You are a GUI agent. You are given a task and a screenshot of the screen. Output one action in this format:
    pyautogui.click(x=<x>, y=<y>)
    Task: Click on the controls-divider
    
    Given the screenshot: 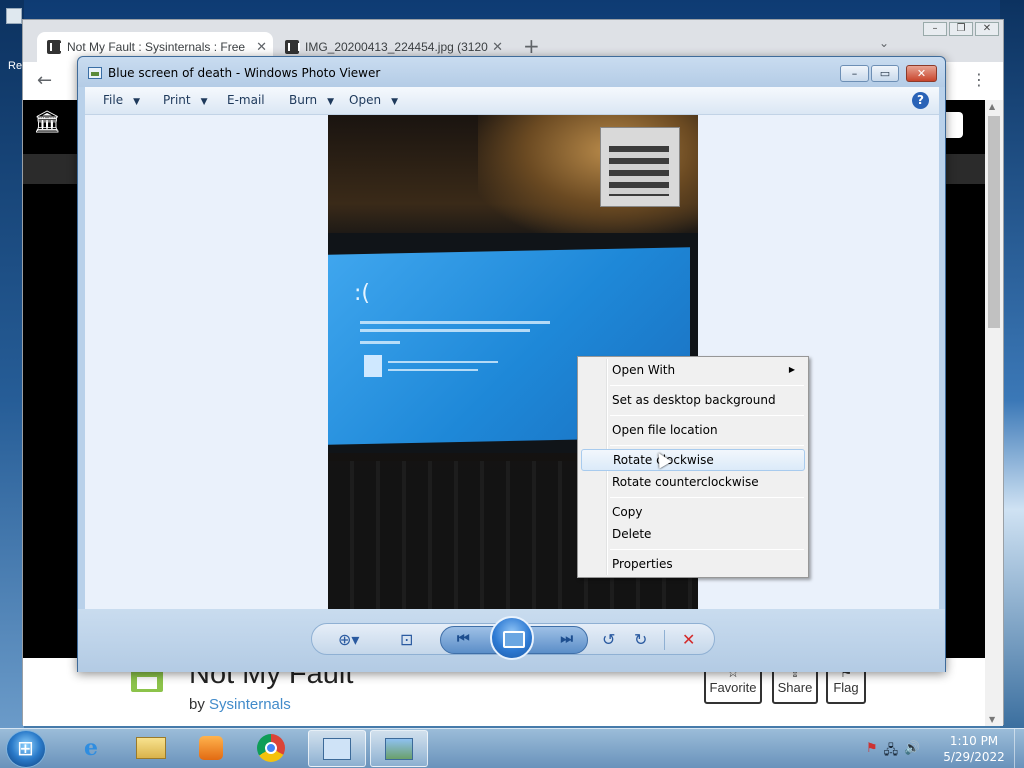 What is the action you would take?
    pyautogui.click(x=664, y=640)
    